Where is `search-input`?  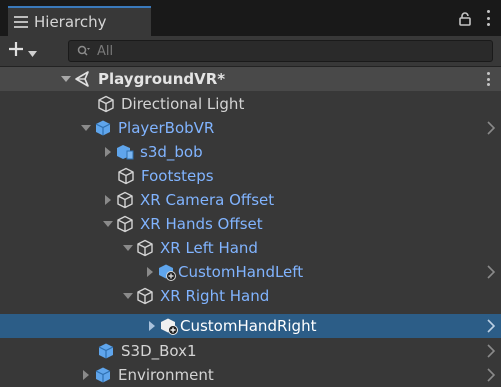
search-input is located at coordinates (292, 51).